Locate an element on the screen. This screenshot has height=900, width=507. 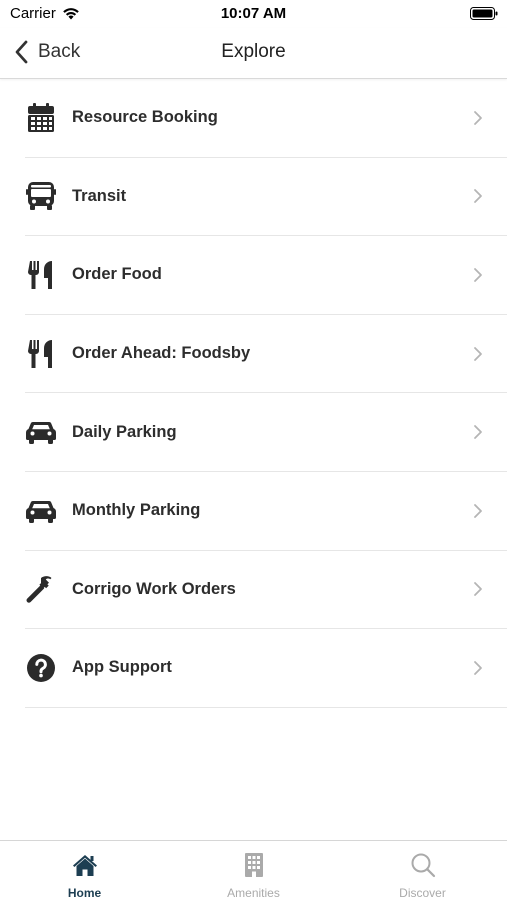
tab-home: Home is located at coordinates (84, 870).